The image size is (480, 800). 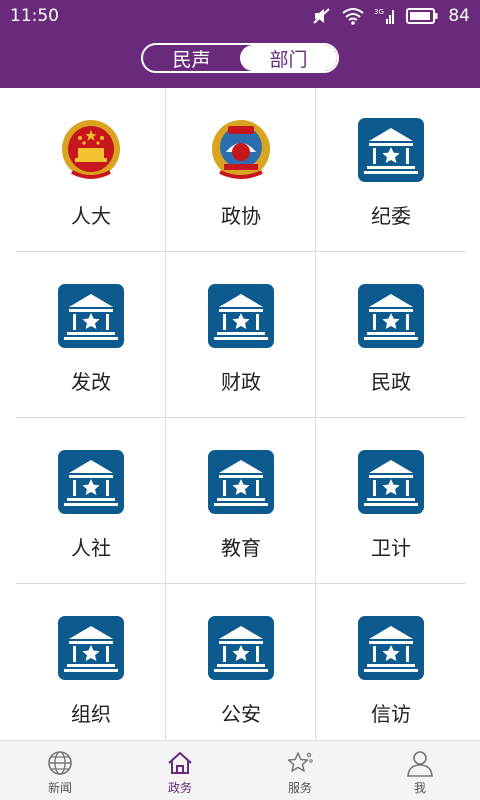 I want to click on app-header: 11:50 3G 84 民声 部门, so click(x=240, y=44).